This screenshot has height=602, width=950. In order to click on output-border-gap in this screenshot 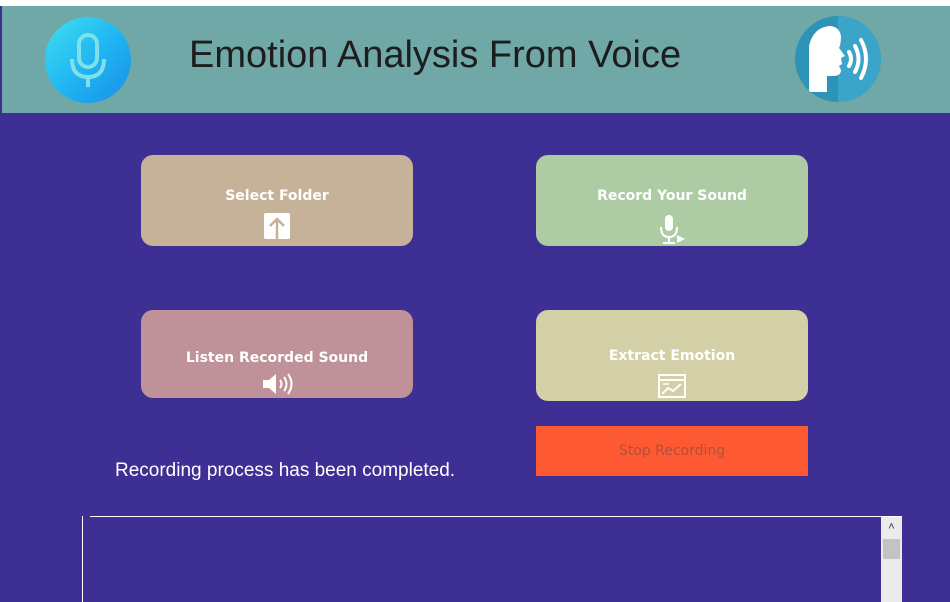, I will do `click(86, 516)`.